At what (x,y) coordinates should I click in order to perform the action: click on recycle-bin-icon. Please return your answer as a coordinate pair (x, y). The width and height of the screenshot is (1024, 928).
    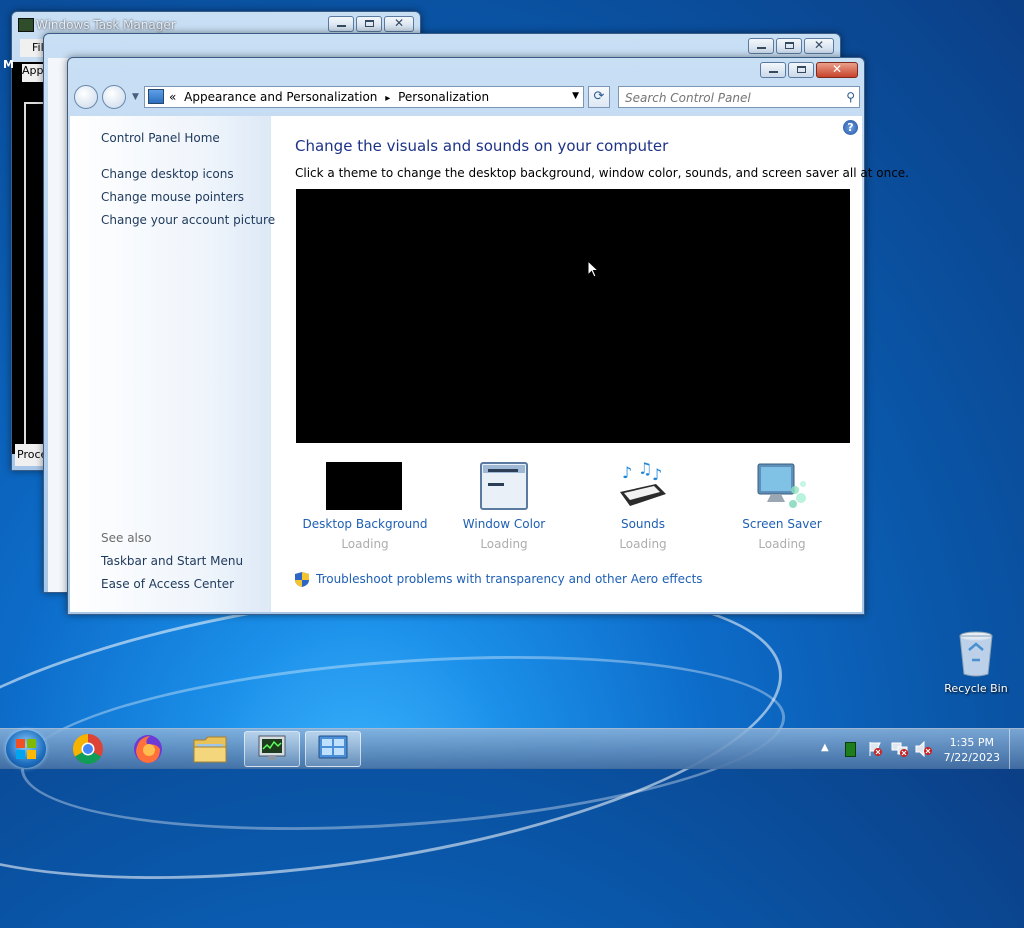
    Looking at the image, I should click on (976, 654).